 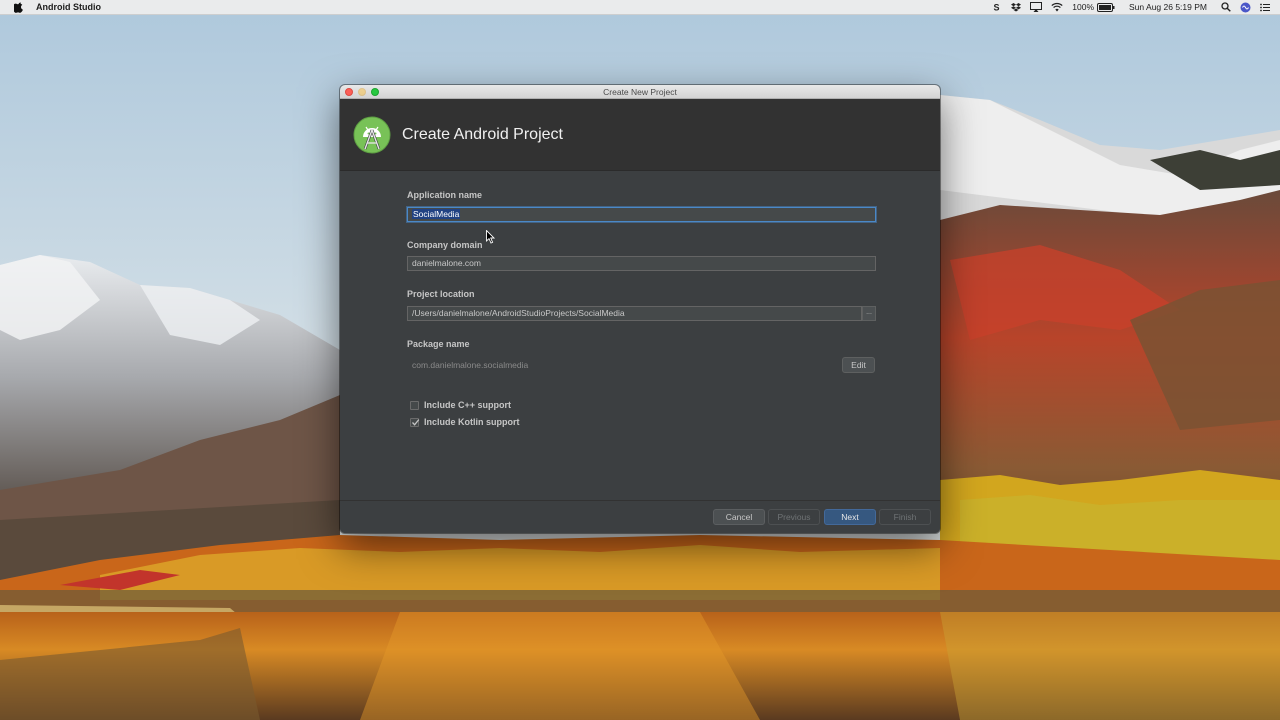 I want to click on battery-icon, so click(x=1106, y=7).